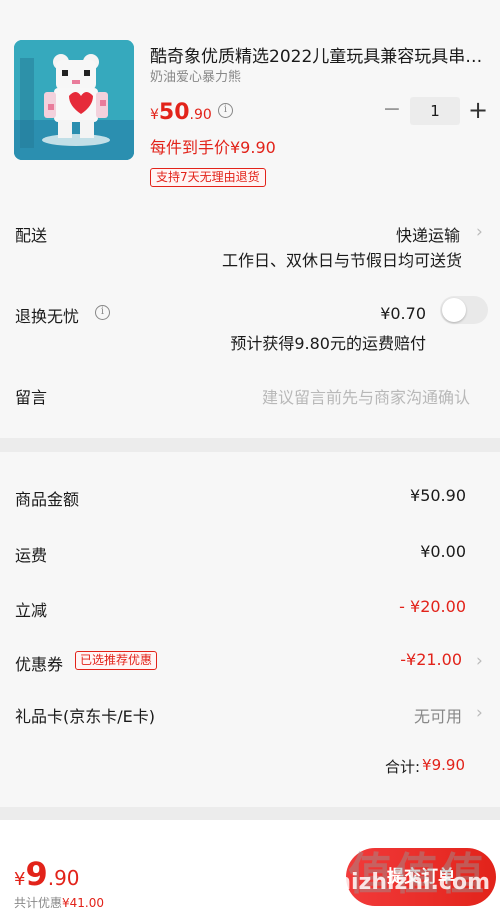 The height and width of the screenshot is (917, 500). I want to click on deal-price: 每件到手价¥9.90, so click(213, 147).